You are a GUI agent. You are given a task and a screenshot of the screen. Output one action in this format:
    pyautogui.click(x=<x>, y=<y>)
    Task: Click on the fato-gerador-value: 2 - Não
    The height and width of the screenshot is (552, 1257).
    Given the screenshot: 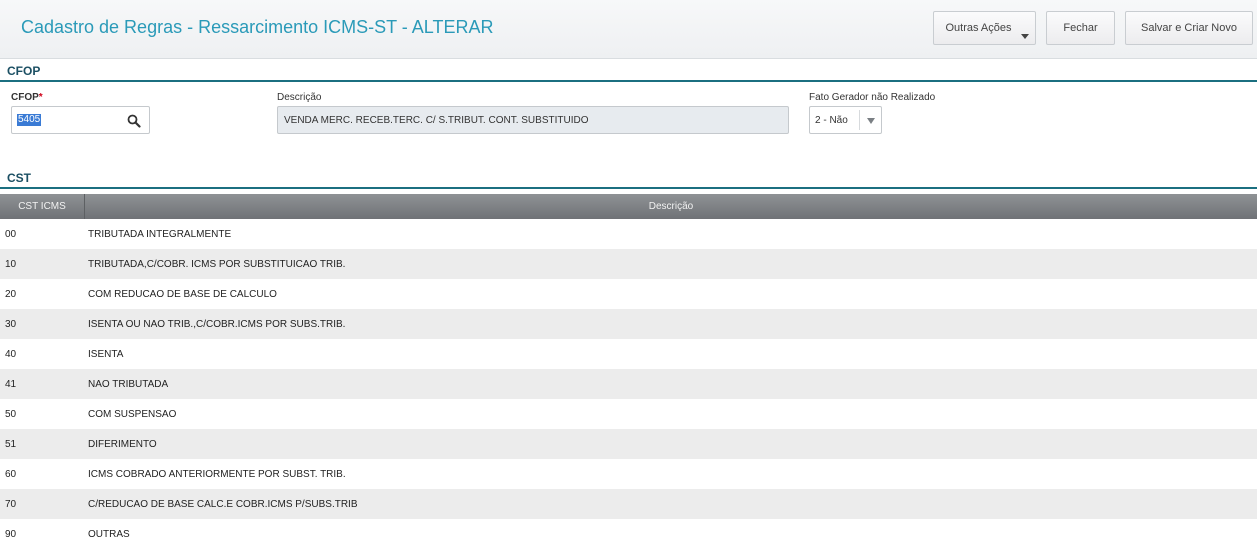 What is the action you would take?
    pyautogui.click(x=831, y=120)
    